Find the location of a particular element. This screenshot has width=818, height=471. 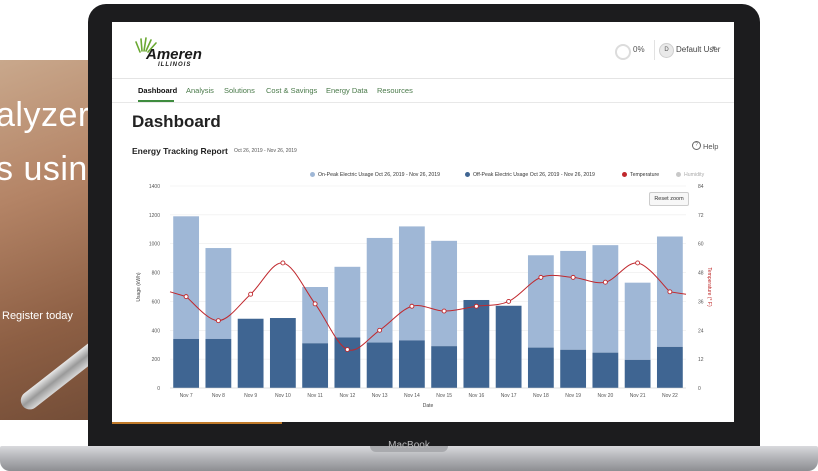

x-tick-label: Nov 8 is located at coordinates (218, 396).